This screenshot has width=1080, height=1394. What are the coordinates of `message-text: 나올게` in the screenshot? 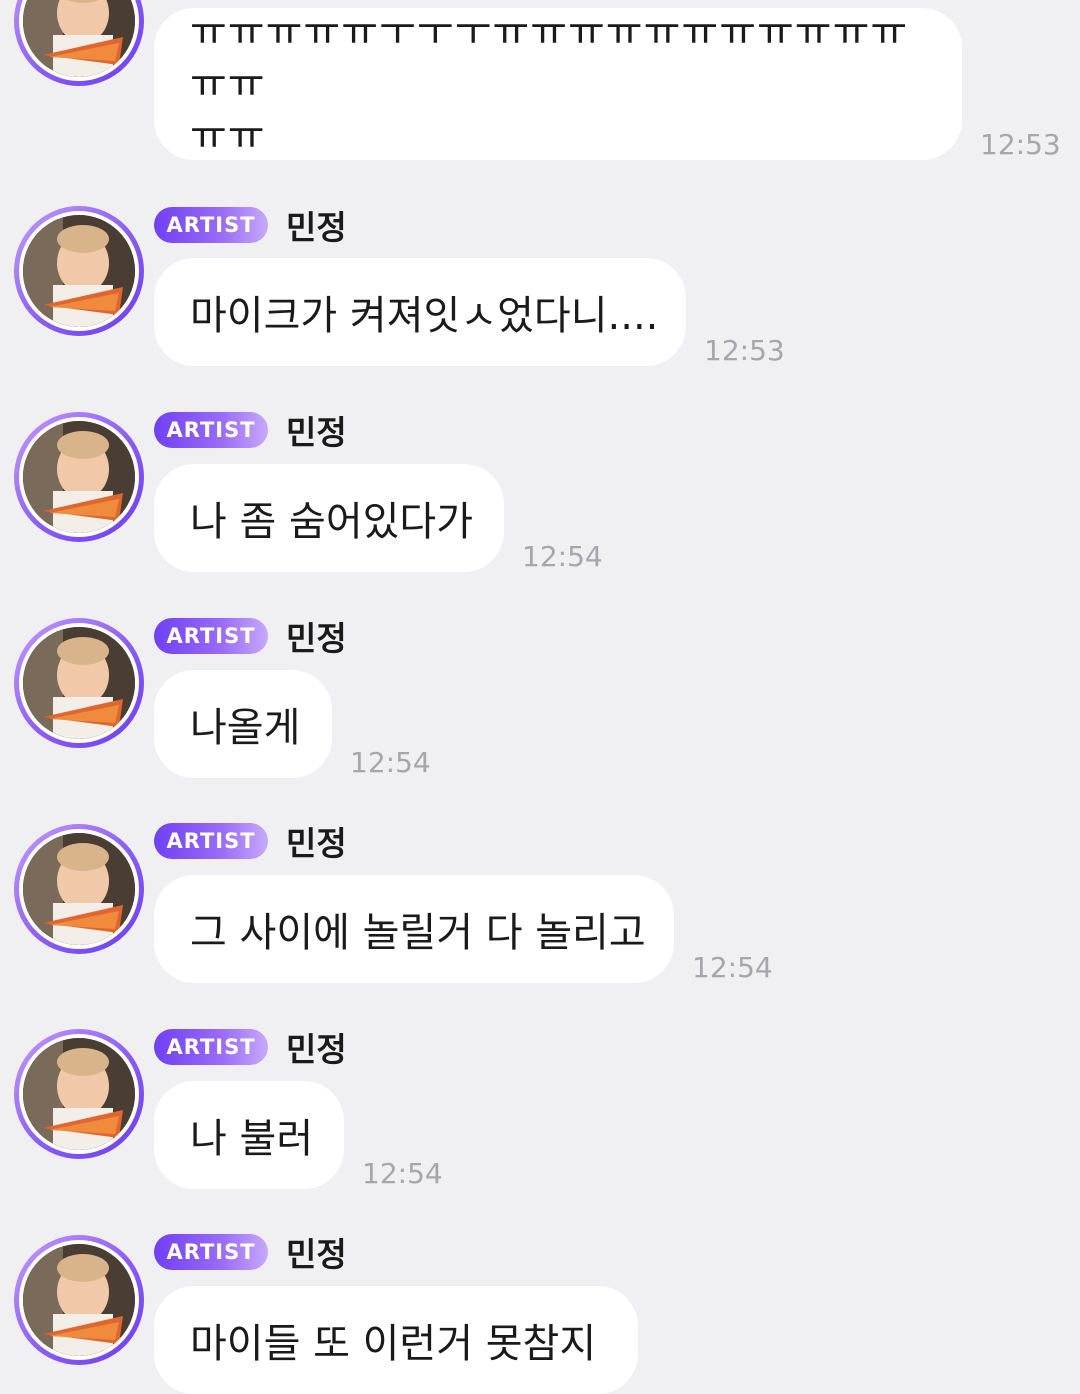 It's located at (245, 728).